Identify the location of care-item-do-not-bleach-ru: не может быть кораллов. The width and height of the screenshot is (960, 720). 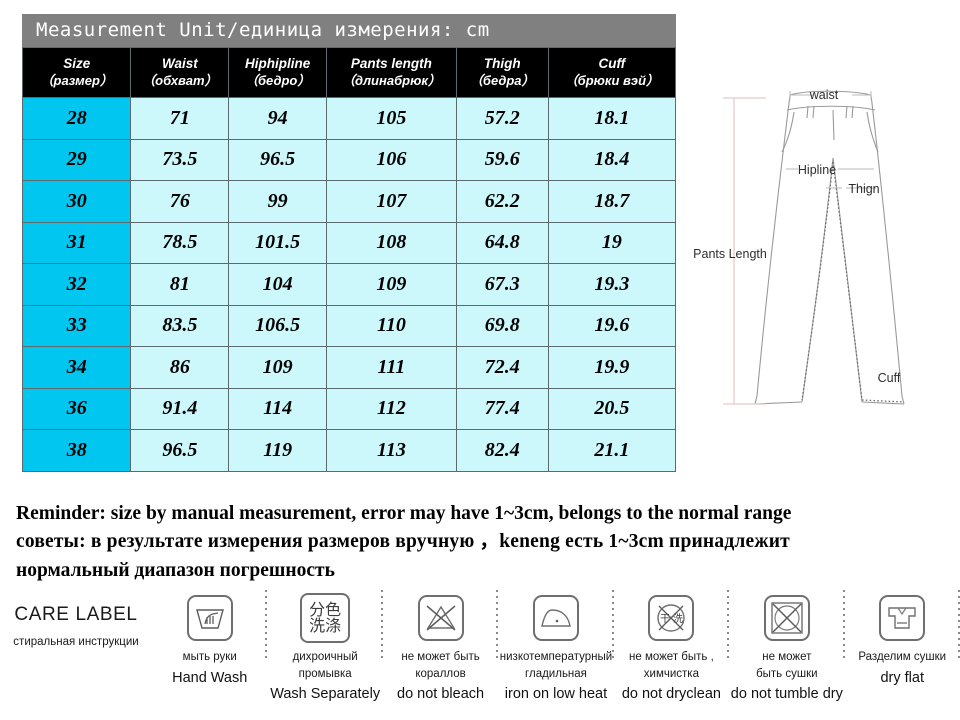
(440, 665).